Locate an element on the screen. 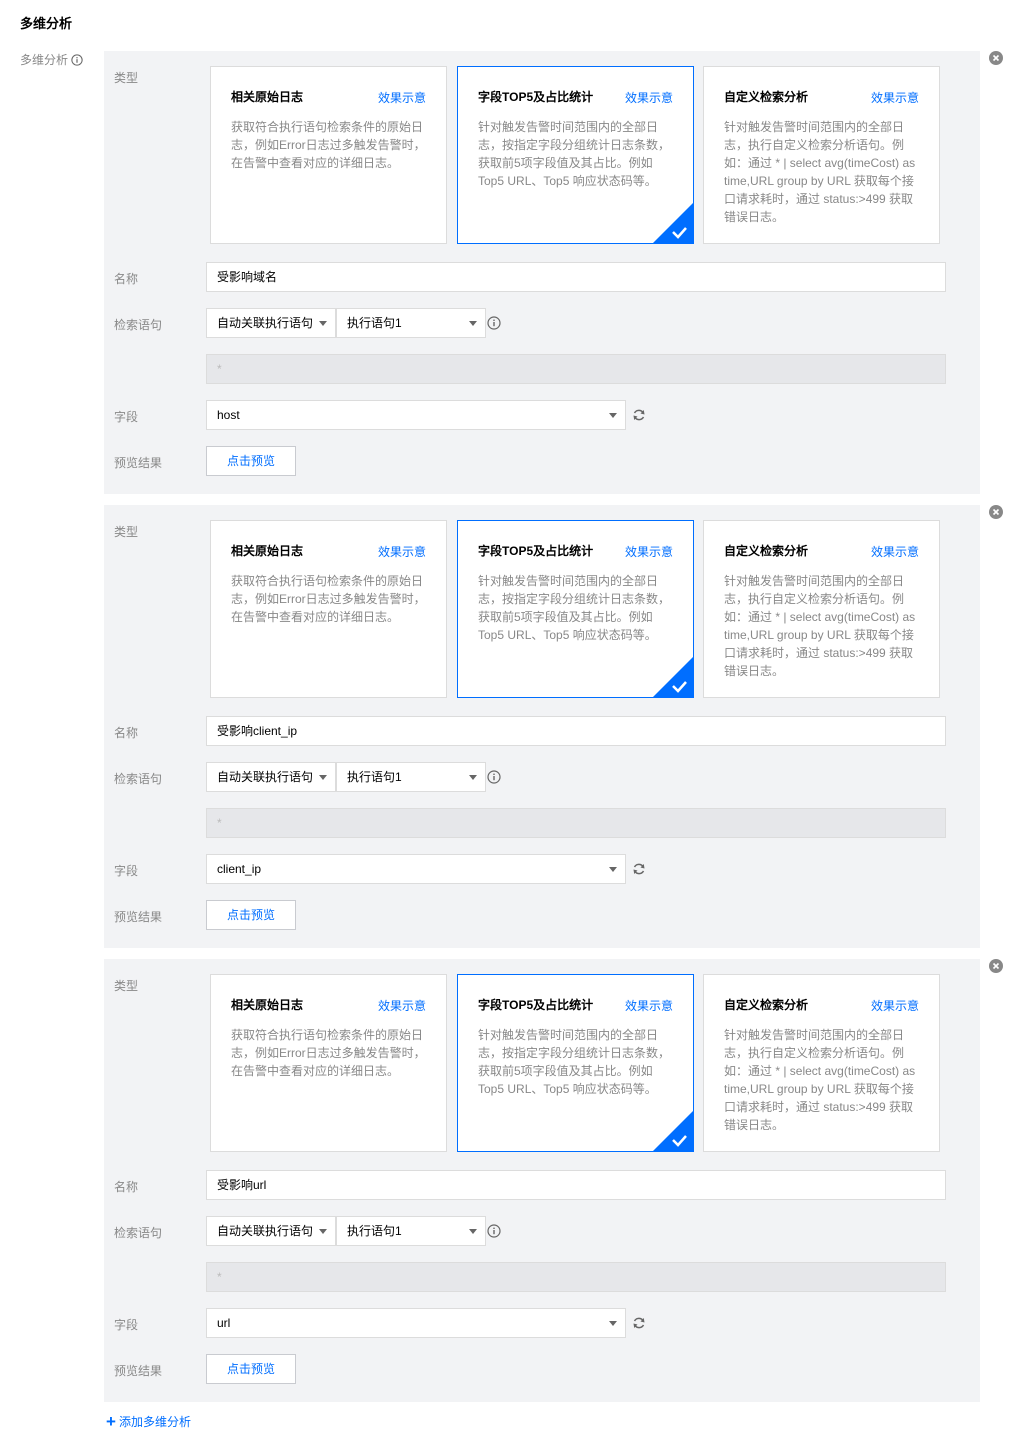 The image size is (1029, 1439). add-analysis-link: + 添加多维分析 is located at coordinates (148, 1421).